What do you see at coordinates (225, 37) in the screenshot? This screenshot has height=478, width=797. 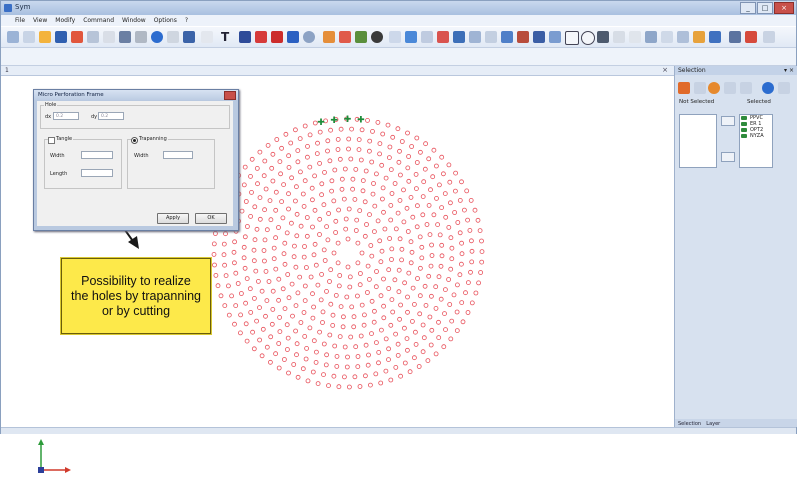 I see `text-icon: T` at bounding box center [225, 37].